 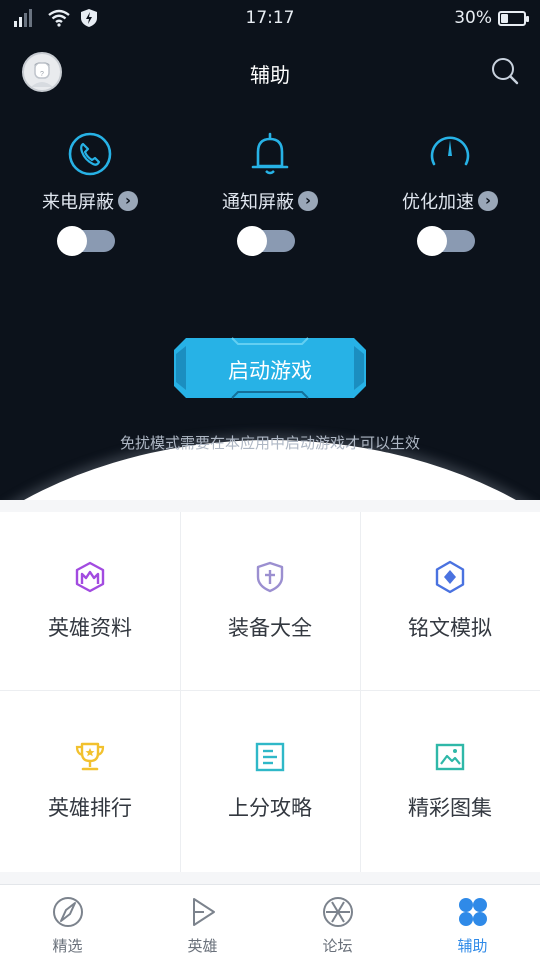 I want to click on grid-item-hero-ranking: 英雄排行, so click(x=90, y=782).